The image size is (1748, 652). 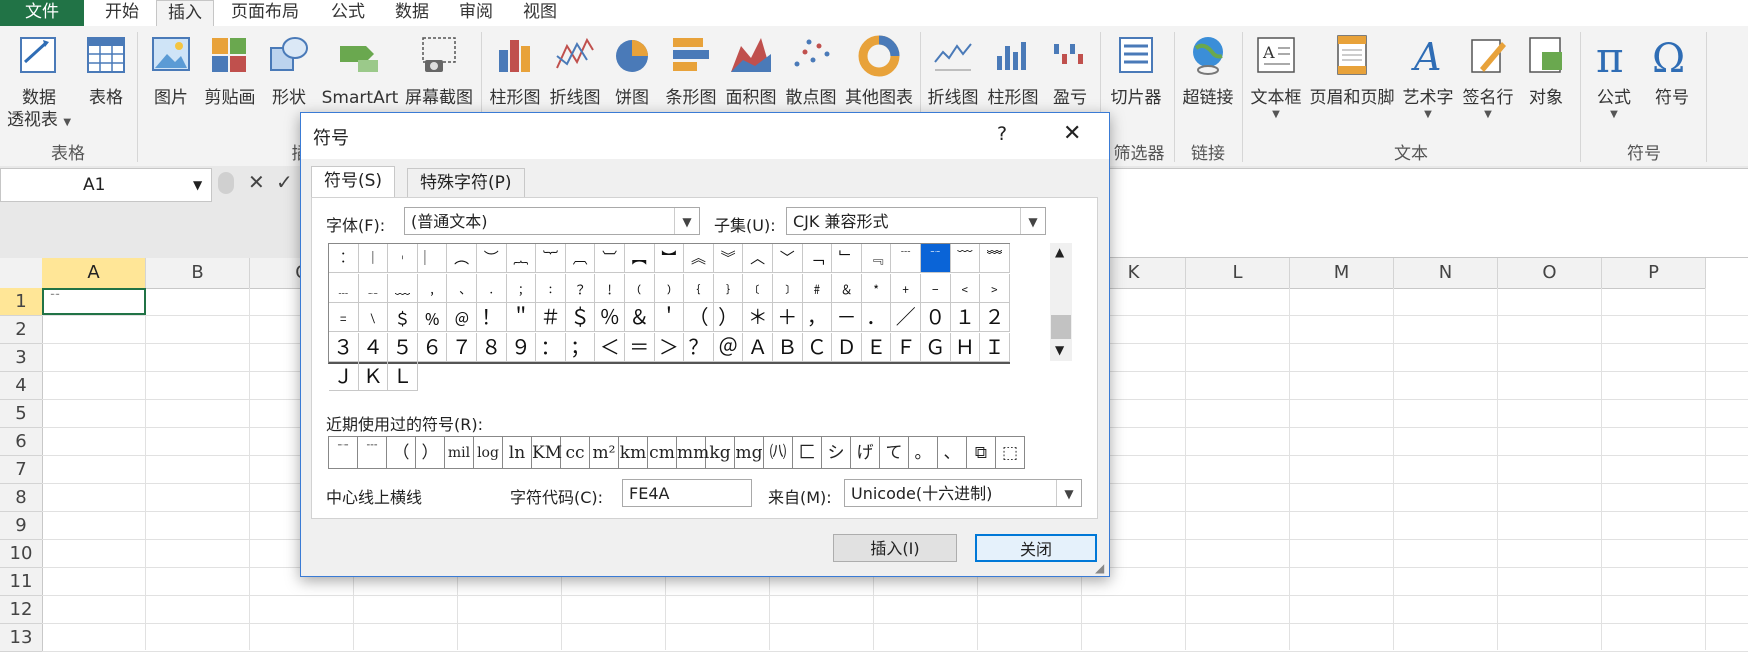 What do you see at coordinates (21, 386) in the screenshot?
I see `row-header-4: 4` at bounding box center [21, 386].